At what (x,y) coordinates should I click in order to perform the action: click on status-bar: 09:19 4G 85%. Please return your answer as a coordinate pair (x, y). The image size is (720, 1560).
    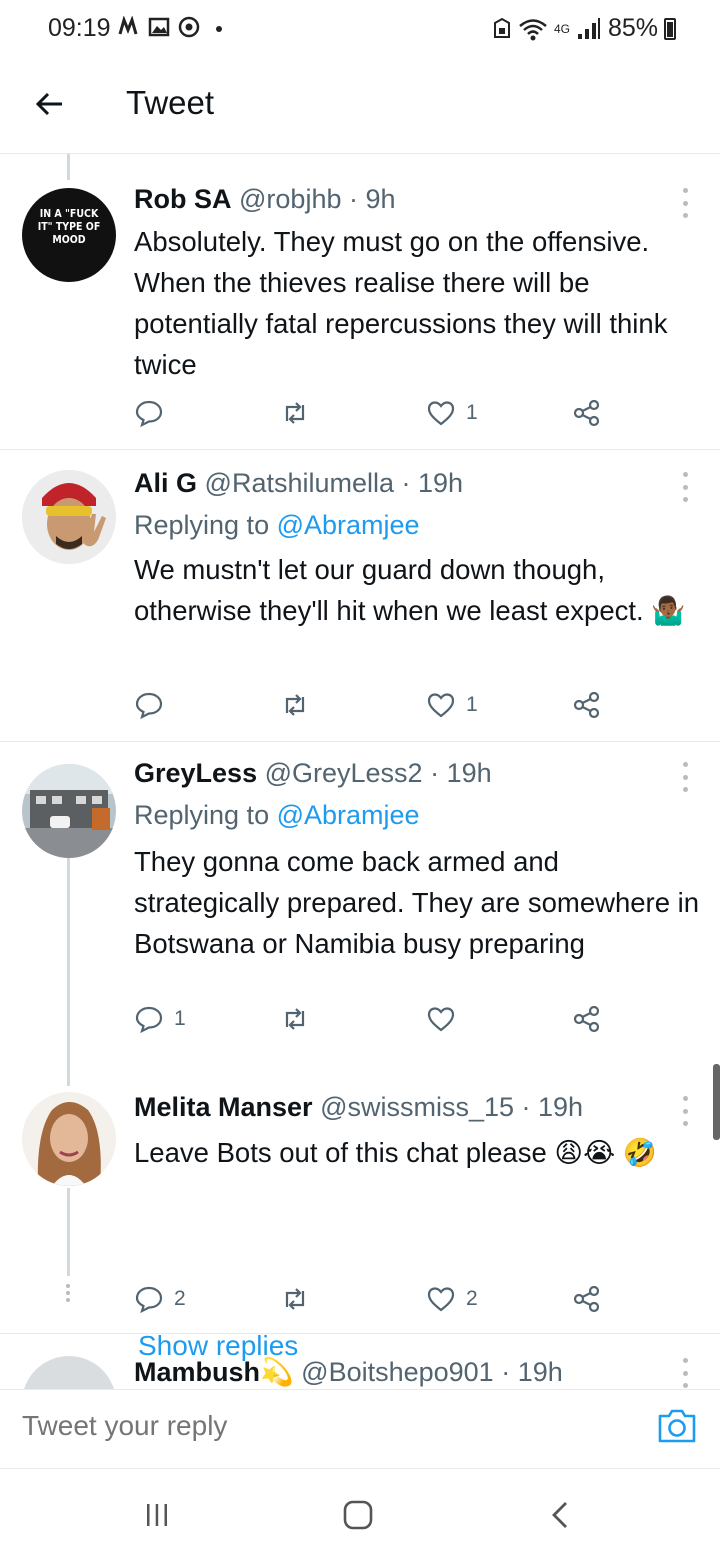
    Looking at the image, I should click on (360, 29).